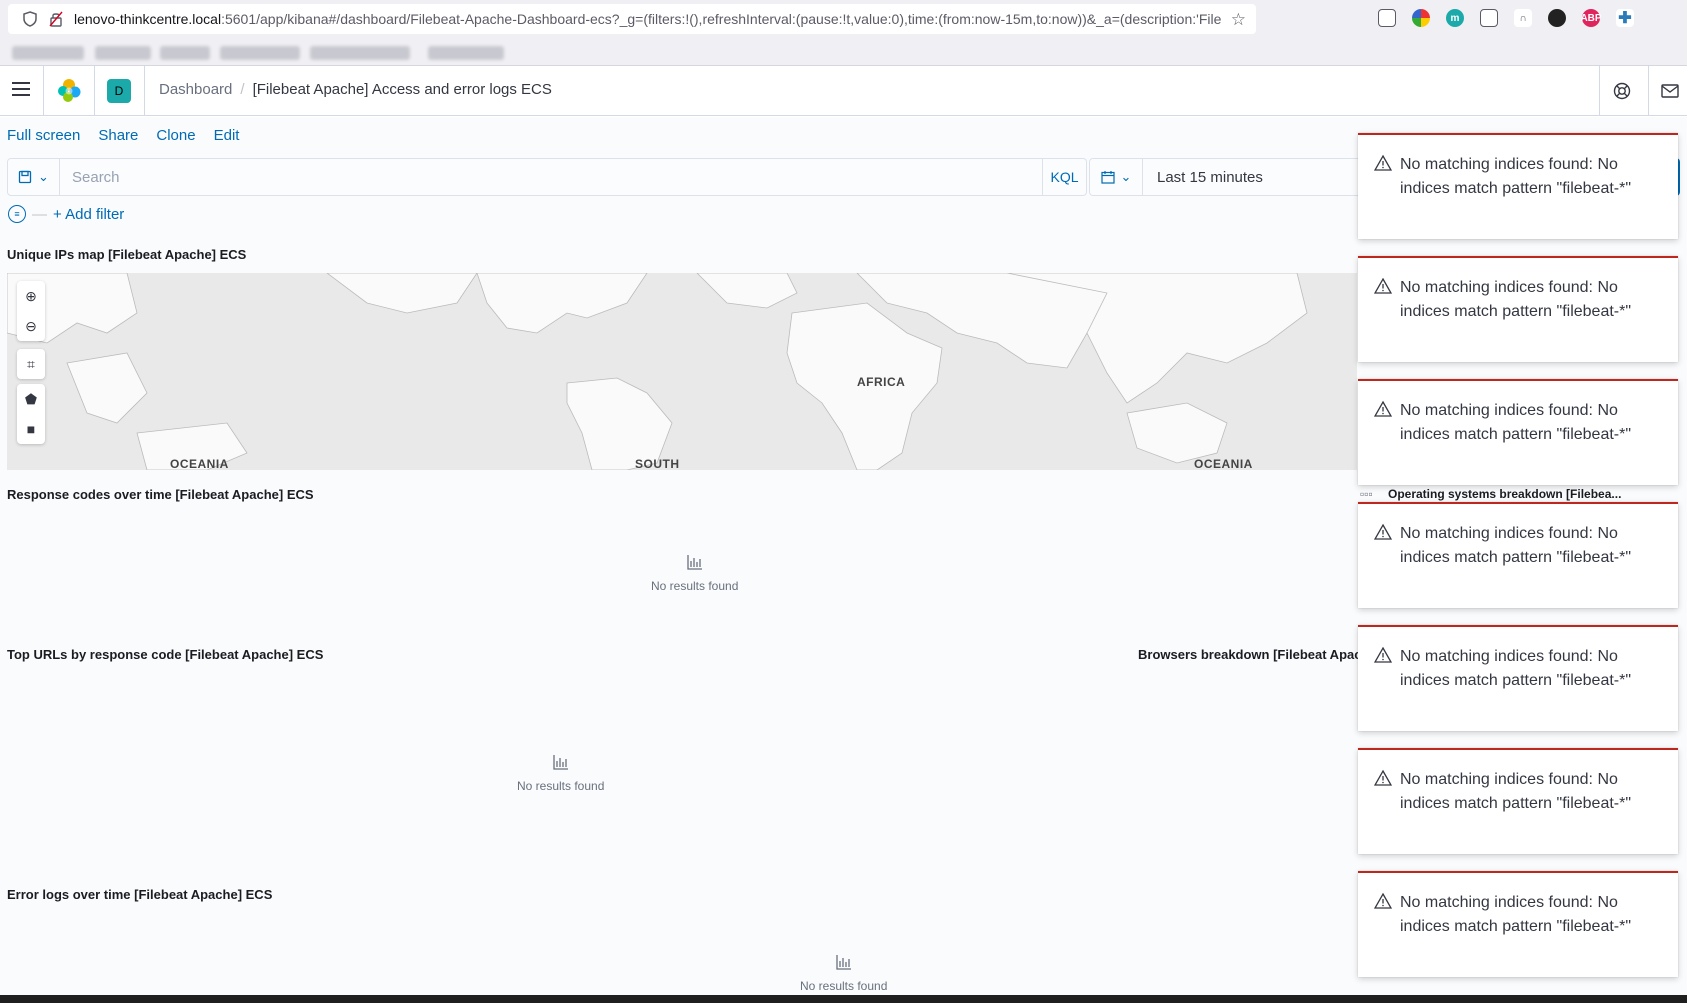 Image resolution: width=1687 pixels, height=1003 pixels. Describe the element at coordinates (195, 89) in the screenshot. I see `breadcrumb-dashboard: Dashboard` at that location.